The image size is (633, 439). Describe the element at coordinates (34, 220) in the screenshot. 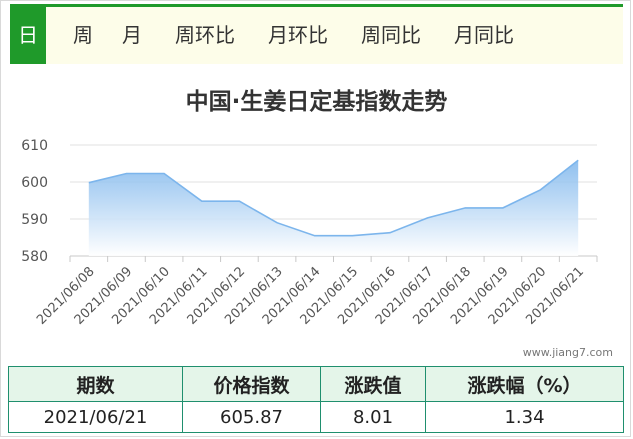

I see `y-tick-label: 590` at that location.